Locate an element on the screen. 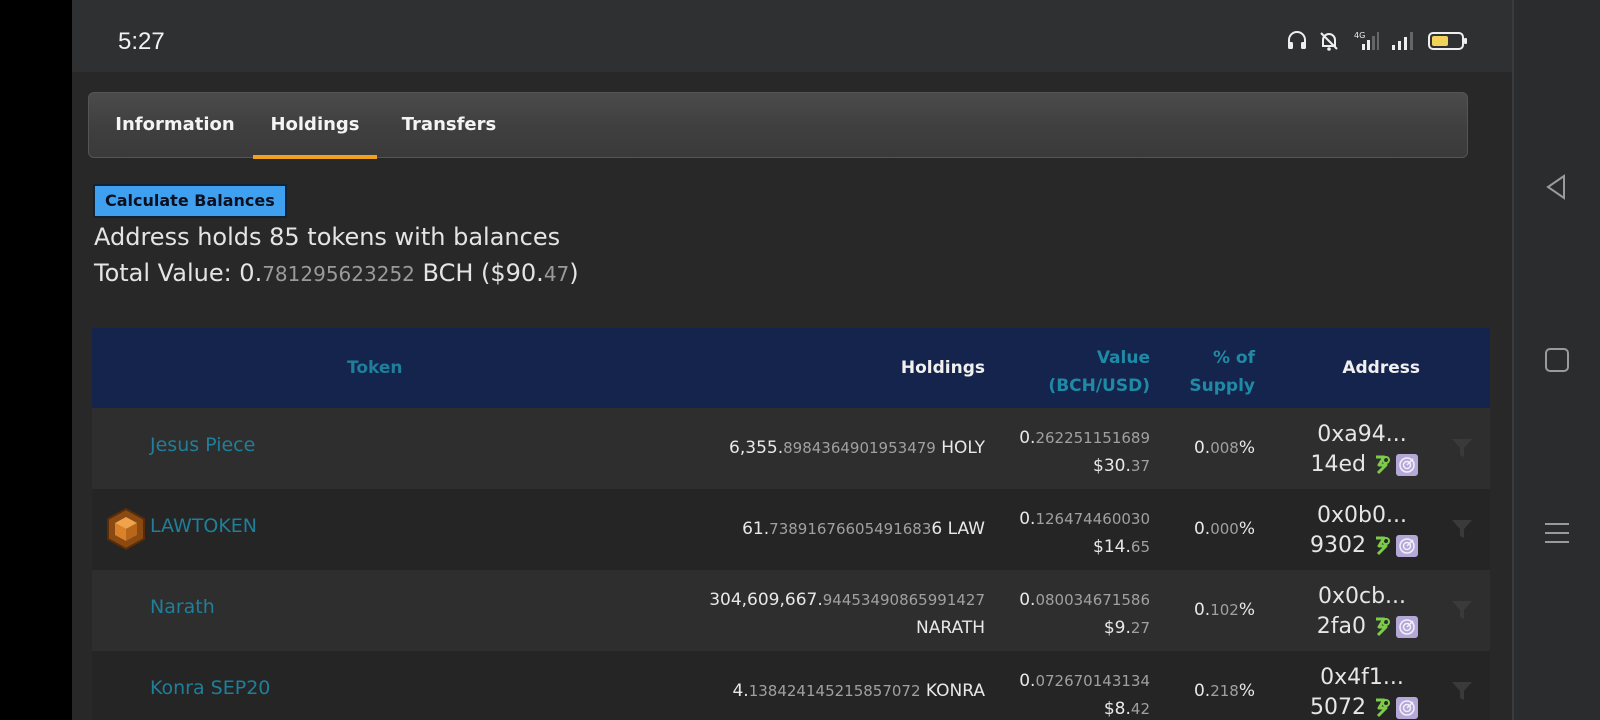 This screenshot has width=1600, height=720. header-supply: % of Supply is located at coordinates (1222, 372).